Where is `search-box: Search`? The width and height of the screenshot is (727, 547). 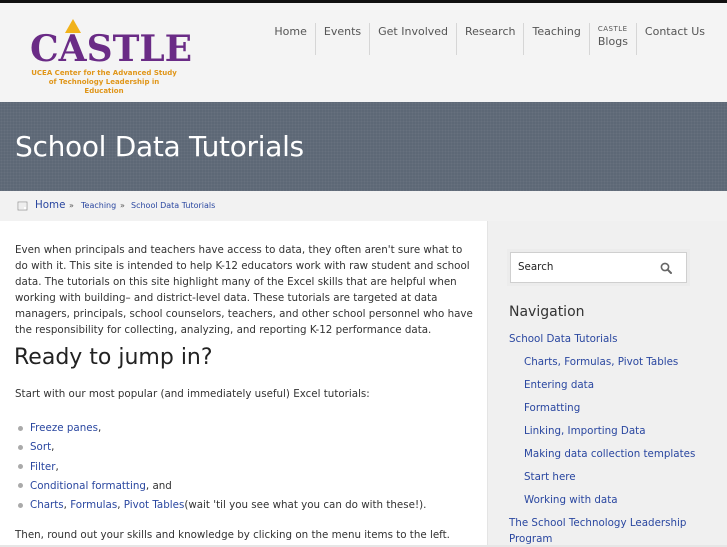 search-box: Search is located at coordinates (598, 267).